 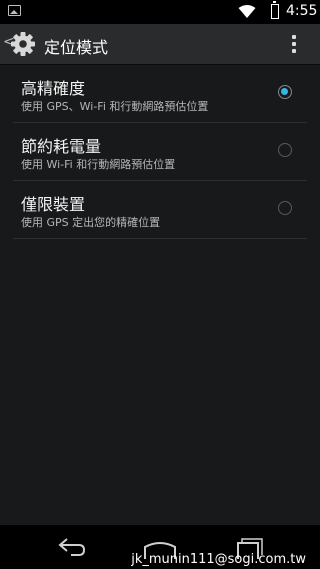 I want to click on radio-button-selected, so click(x=285, y=92).